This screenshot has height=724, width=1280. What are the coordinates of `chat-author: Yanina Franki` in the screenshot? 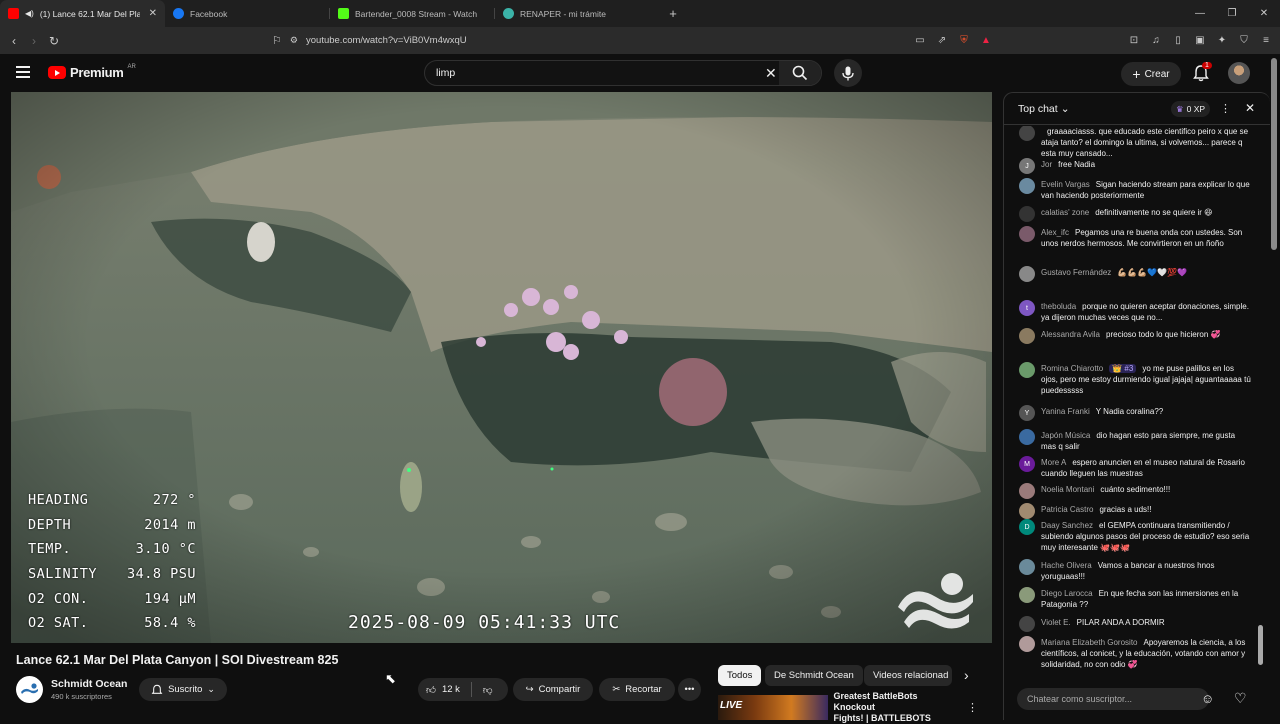 It's located at (1065, 411).